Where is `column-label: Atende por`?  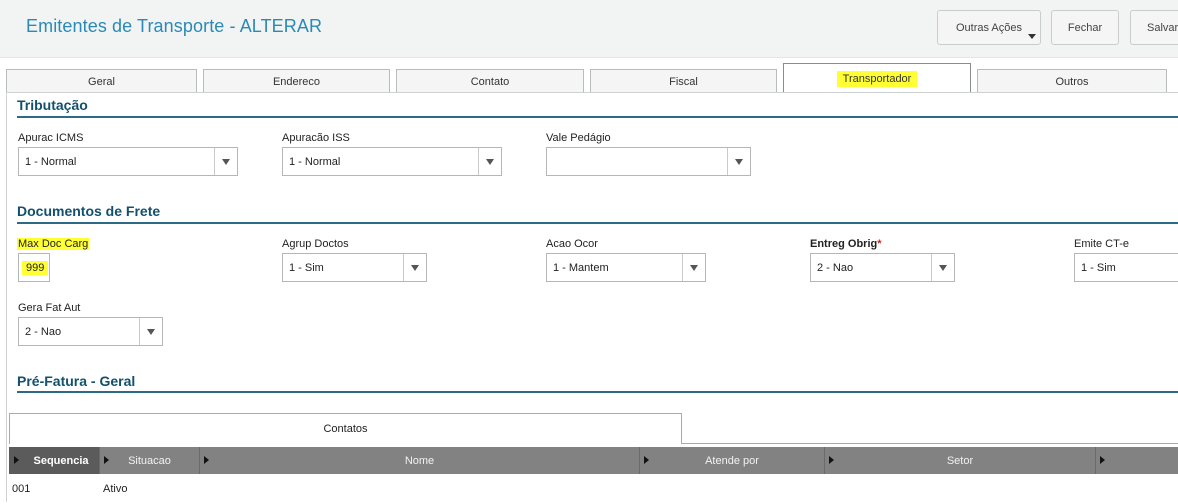 column-label: Atende por is located at coordinates (732, 460).